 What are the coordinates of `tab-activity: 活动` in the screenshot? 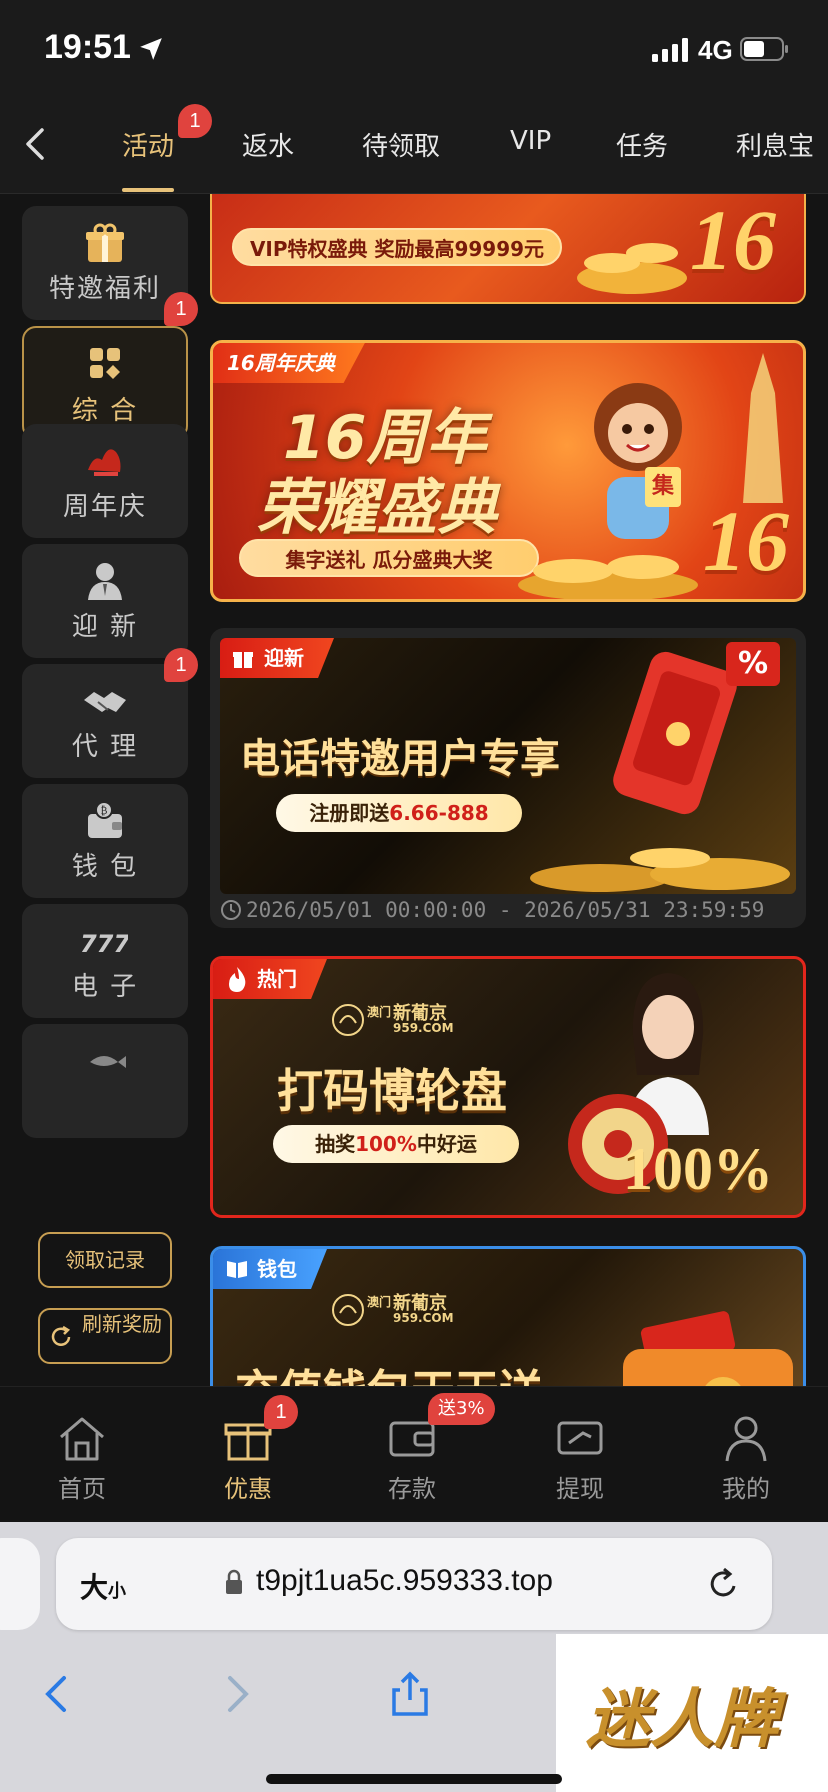 It's located at (148, 144).